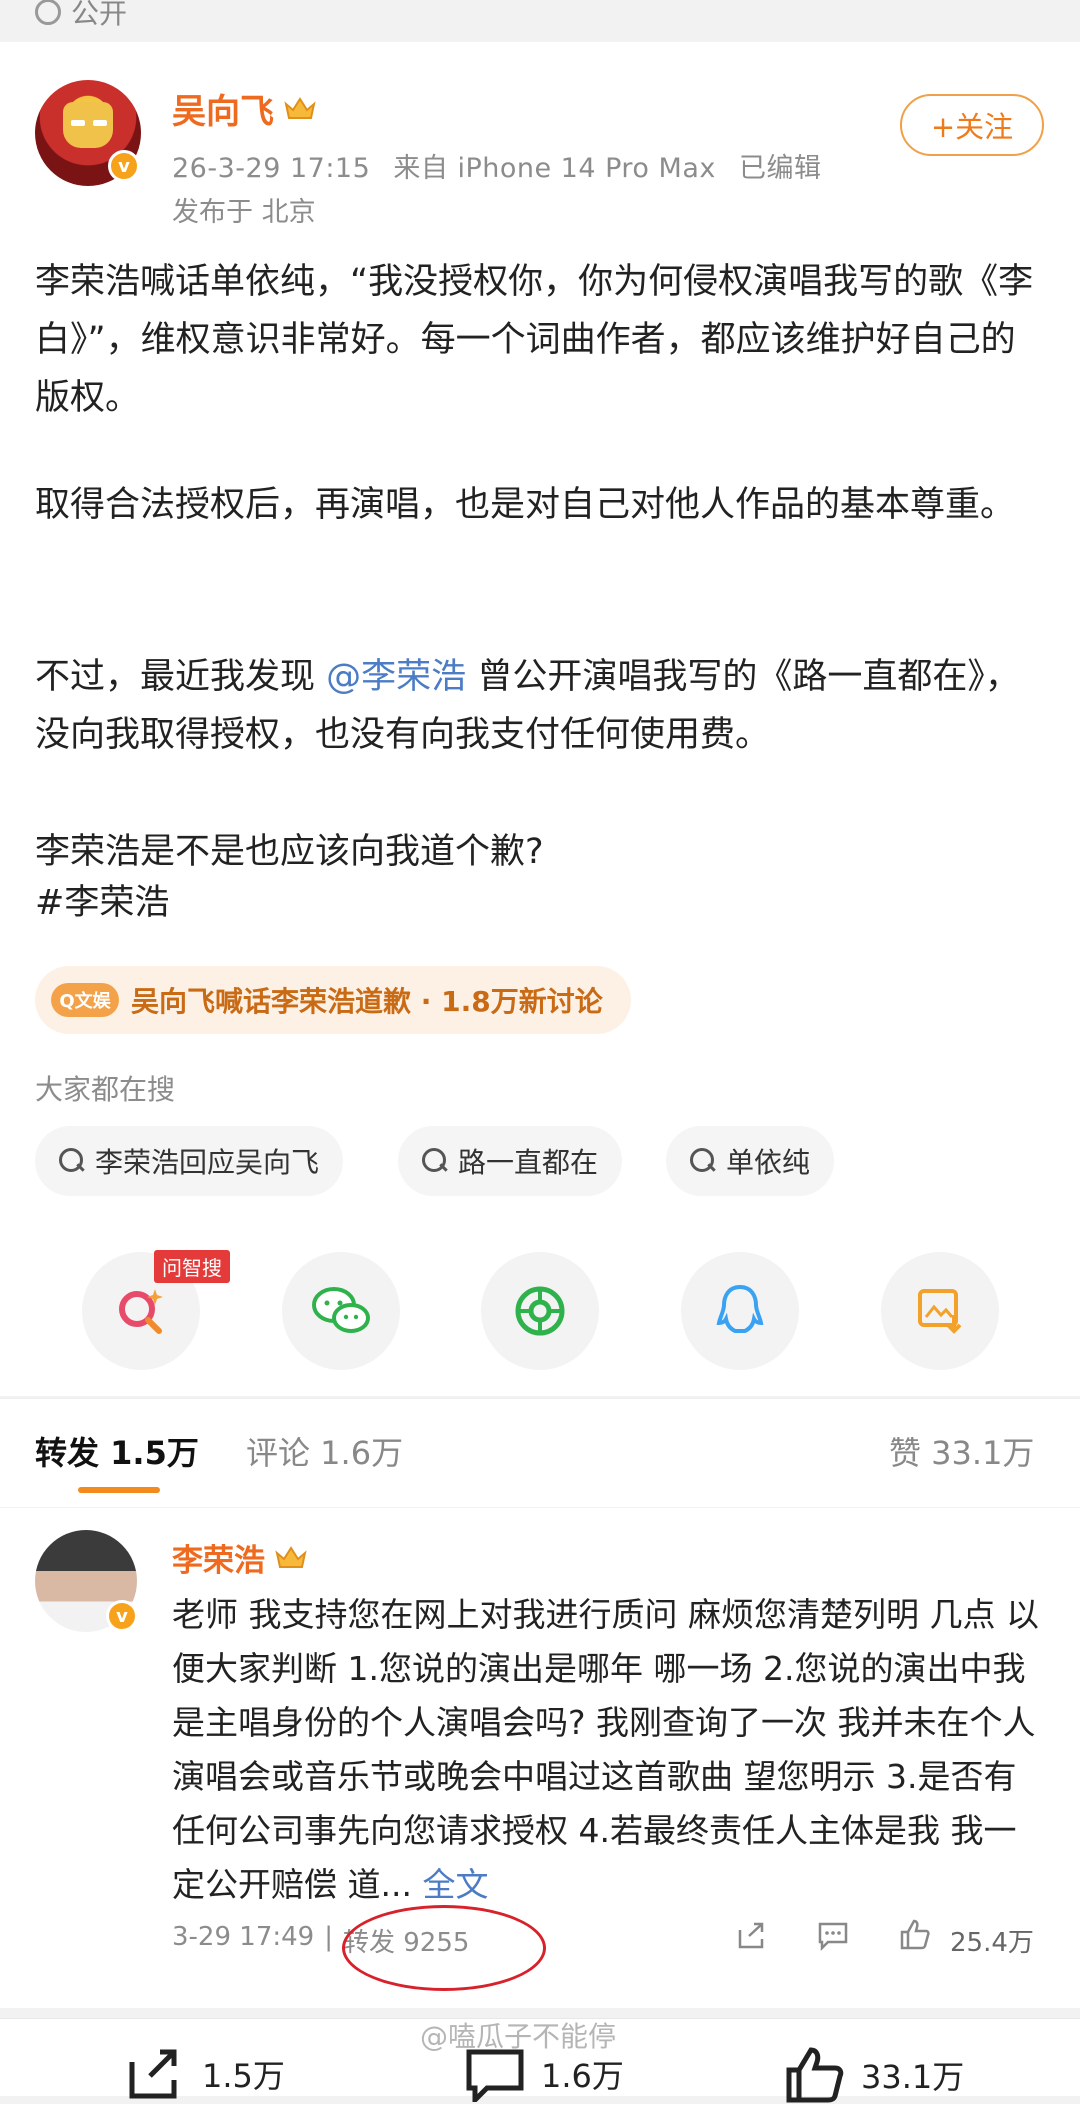 The height and width of the screenshot is (2104, 1080). I want to click on post-paragraph-4: 李荣浩是不是也应该向我道个歉?, so click(289, 852).